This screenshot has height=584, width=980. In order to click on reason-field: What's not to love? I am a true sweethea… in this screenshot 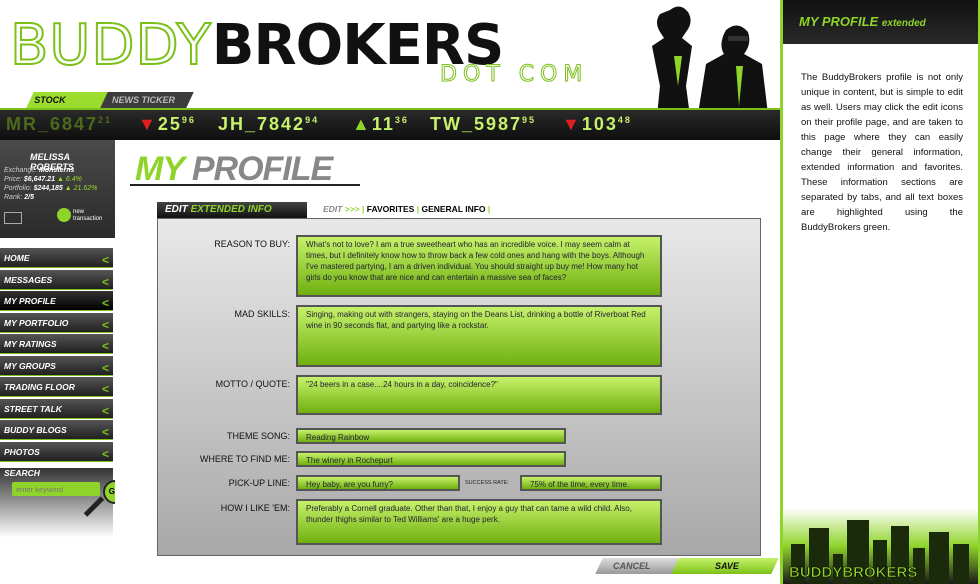, I will do `click(479, 266)`.